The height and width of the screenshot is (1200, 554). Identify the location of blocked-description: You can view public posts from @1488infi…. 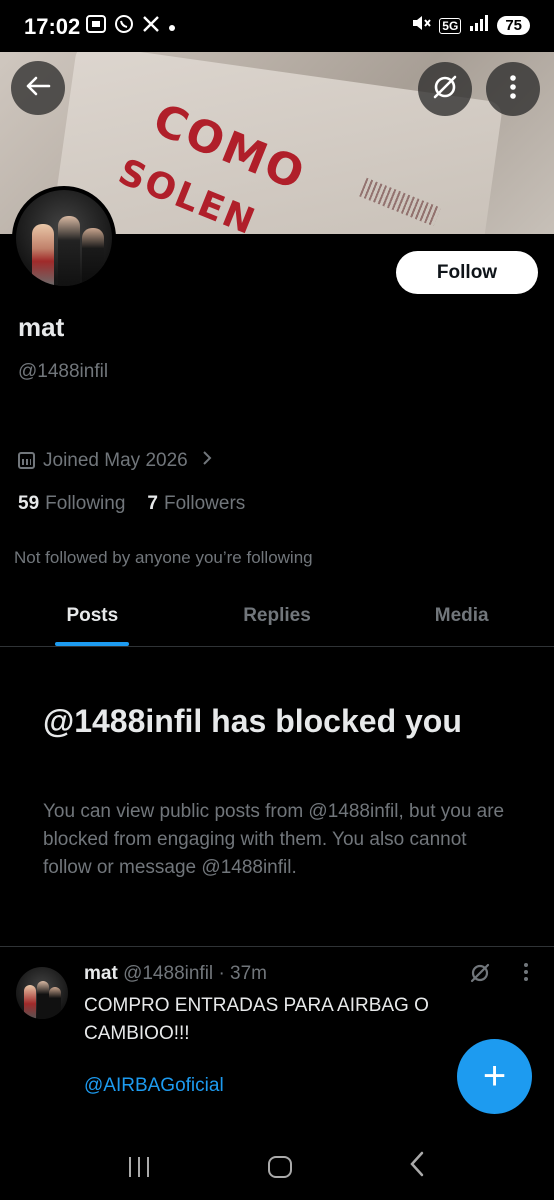
(274, 839).